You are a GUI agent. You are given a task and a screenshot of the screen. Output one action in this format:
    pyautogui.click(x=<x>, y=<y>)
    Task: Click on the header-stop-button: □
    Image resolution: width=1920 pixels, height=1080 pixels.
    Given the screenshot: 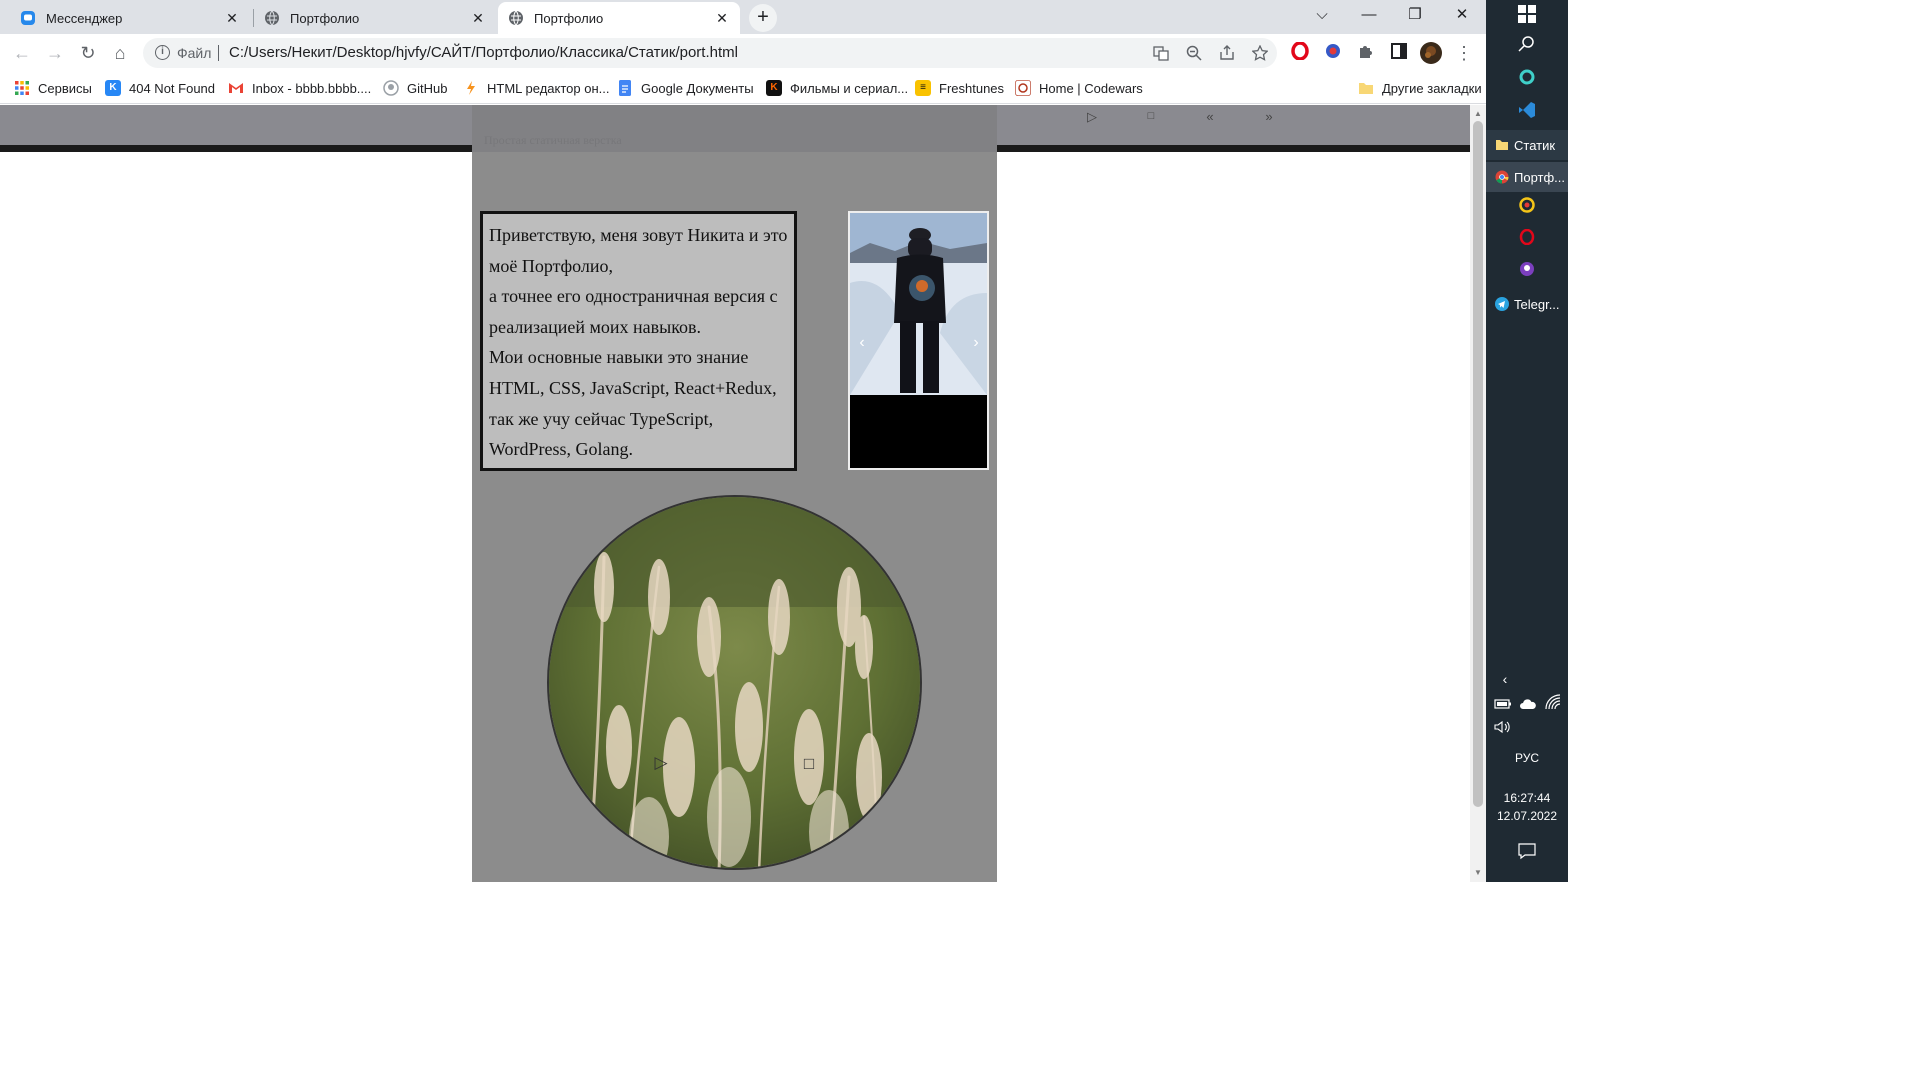 What is the action you would take?
    pyautogui.click(x=1151, y=116)
    